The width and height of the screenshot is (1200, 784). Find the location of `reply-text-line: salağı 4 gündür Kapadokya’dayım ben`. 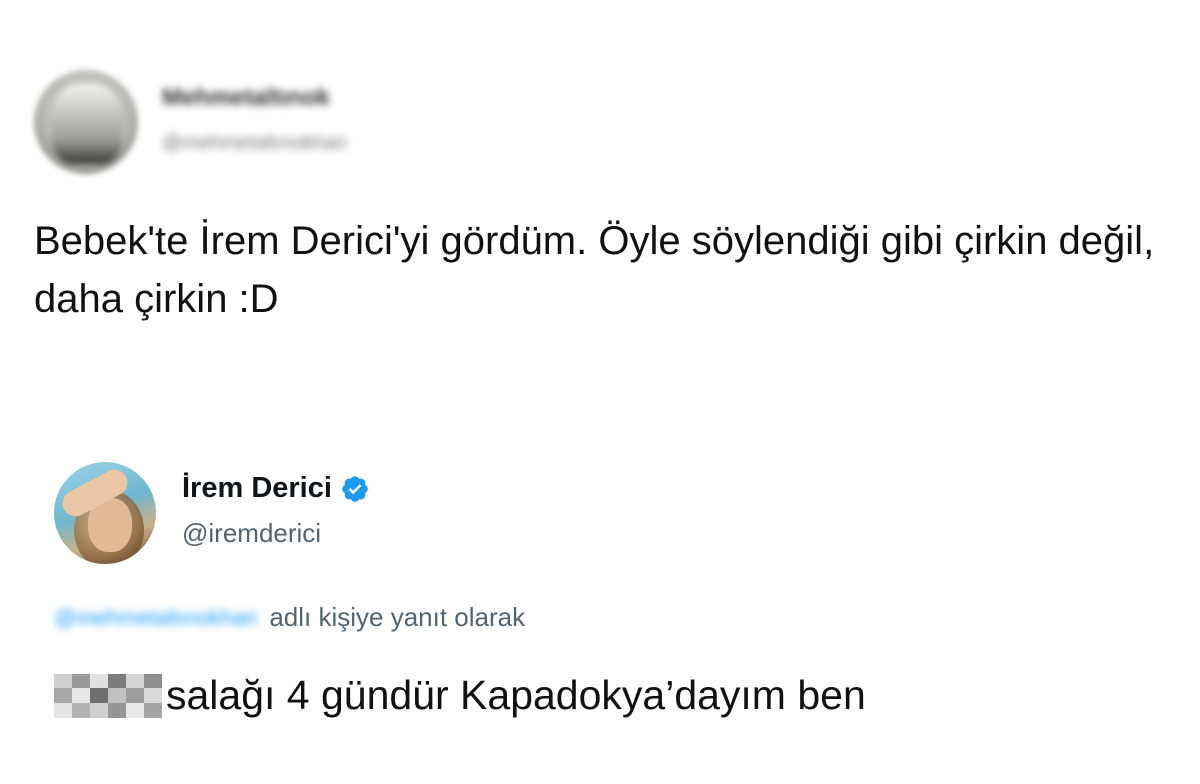

reply-text-line: salağı 4 gündür Kapadokya’dayım ben is located at coordinates (460, 695).